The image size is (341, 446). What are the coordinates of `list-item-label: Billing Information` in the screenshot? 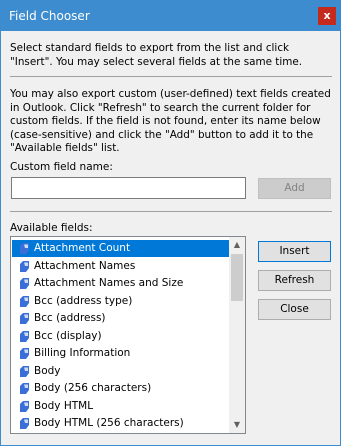 It's located at (82, 353).